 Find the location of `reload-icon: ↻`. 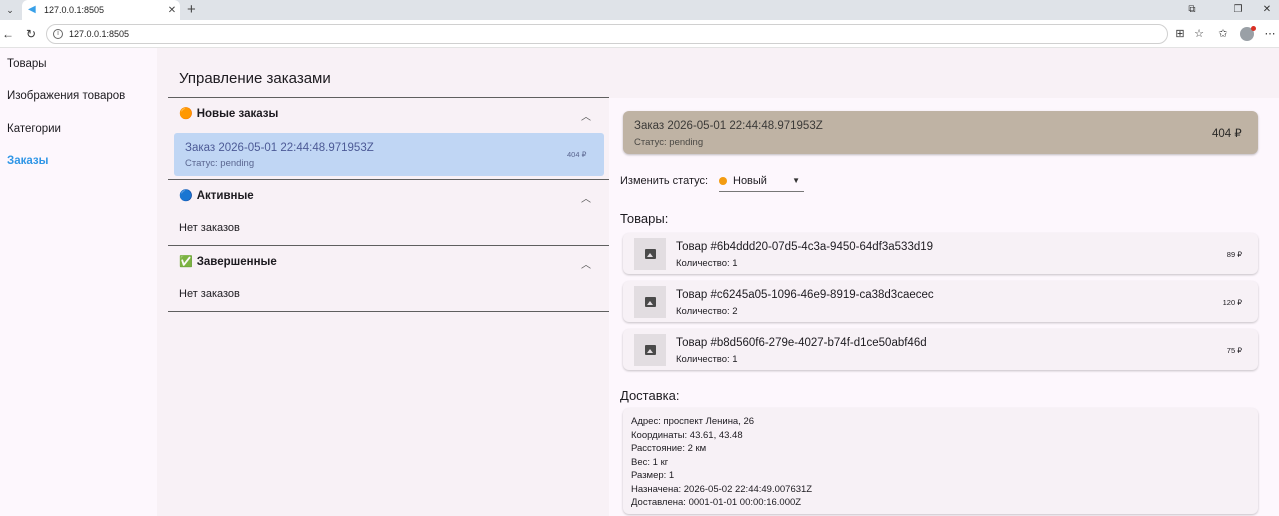

reload-icon: ↻ is located at coordinates (31, 34).